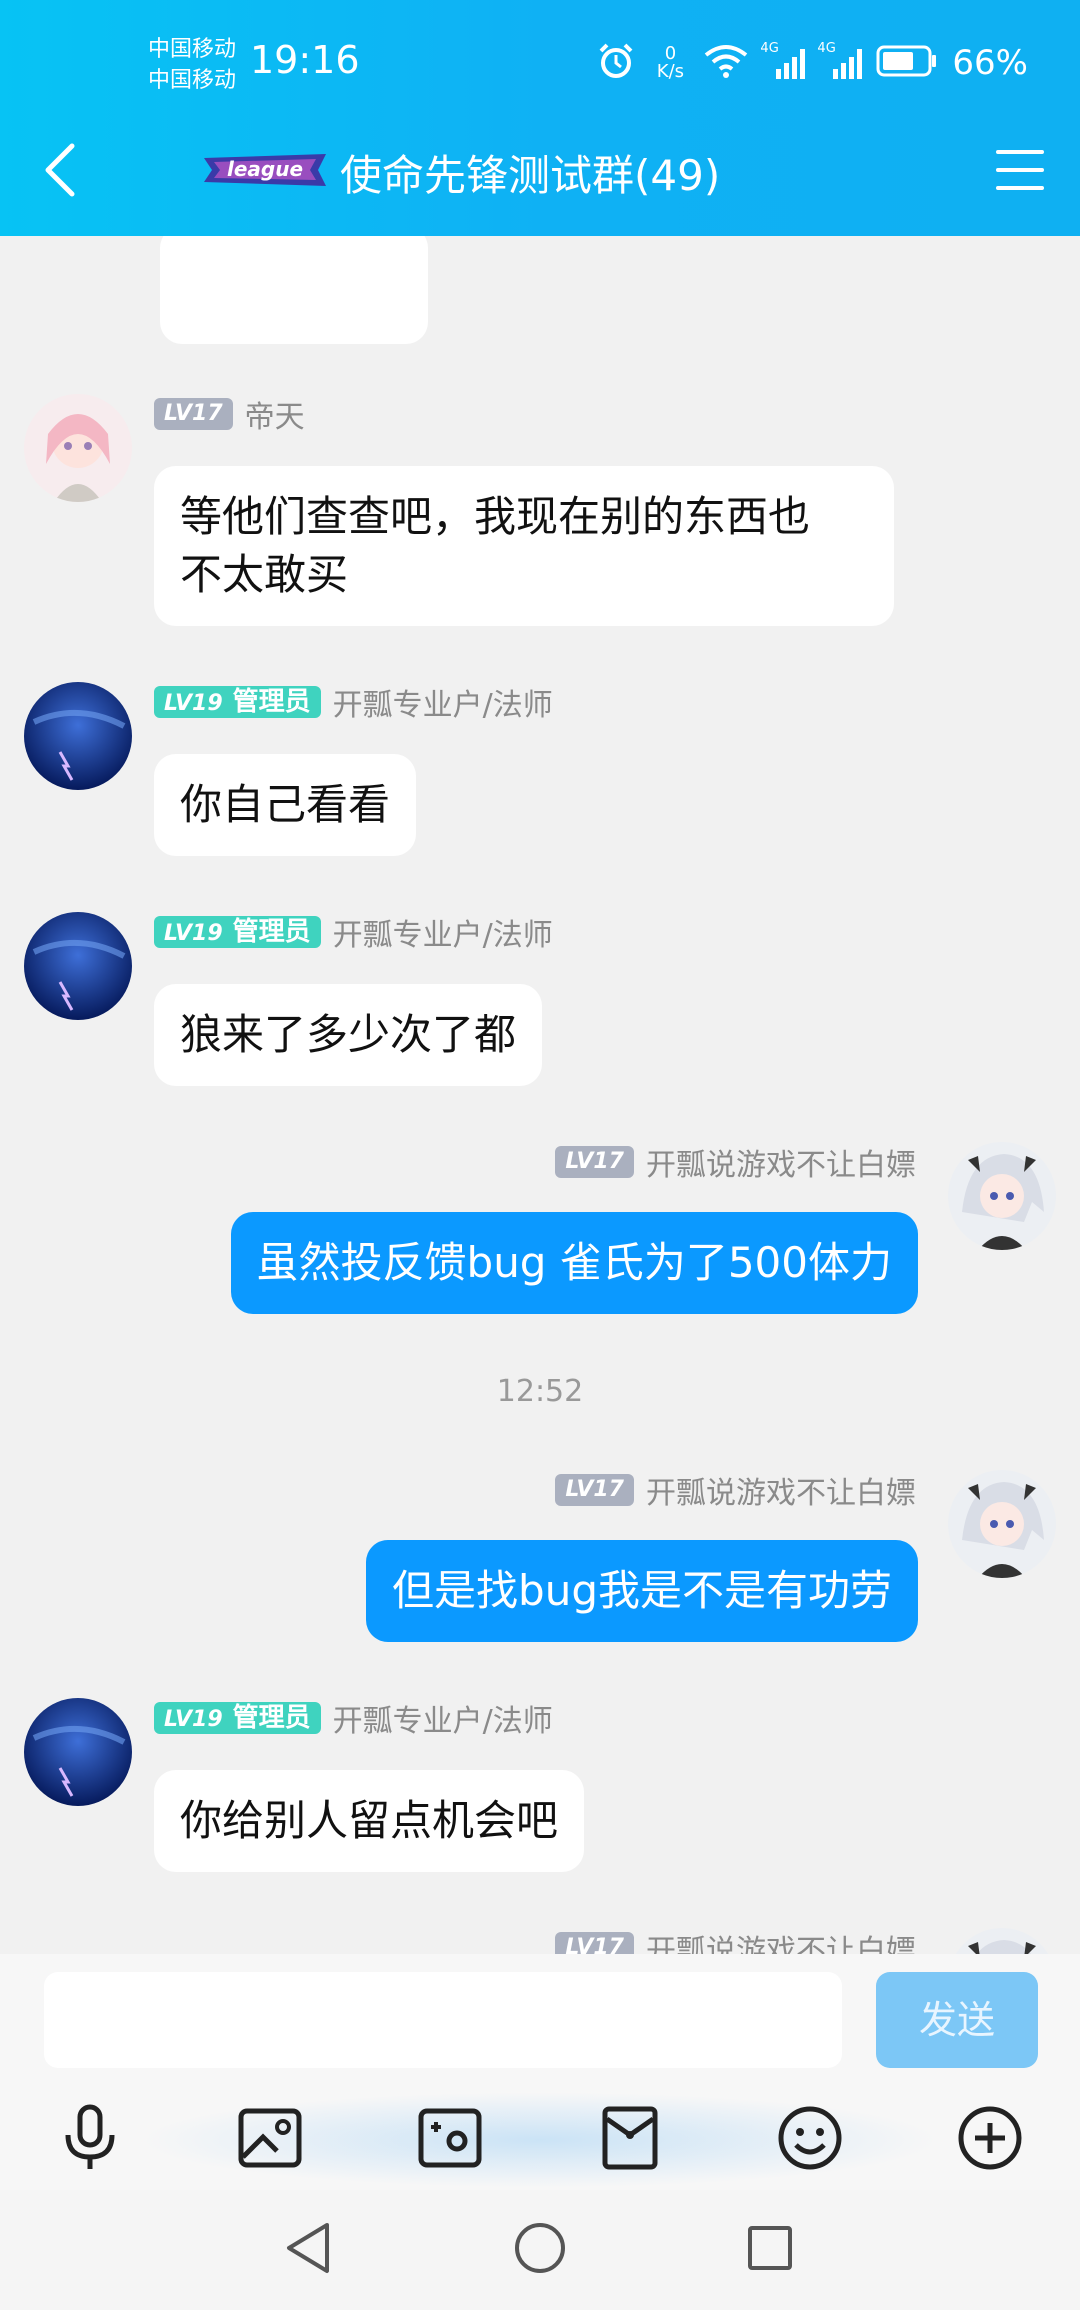 The width and height of the screenshot is (1080, 2310). Describe the element at coordinates (192, 80) in the screenshot. I see `carrier-label-2: 中国移动` at that location.